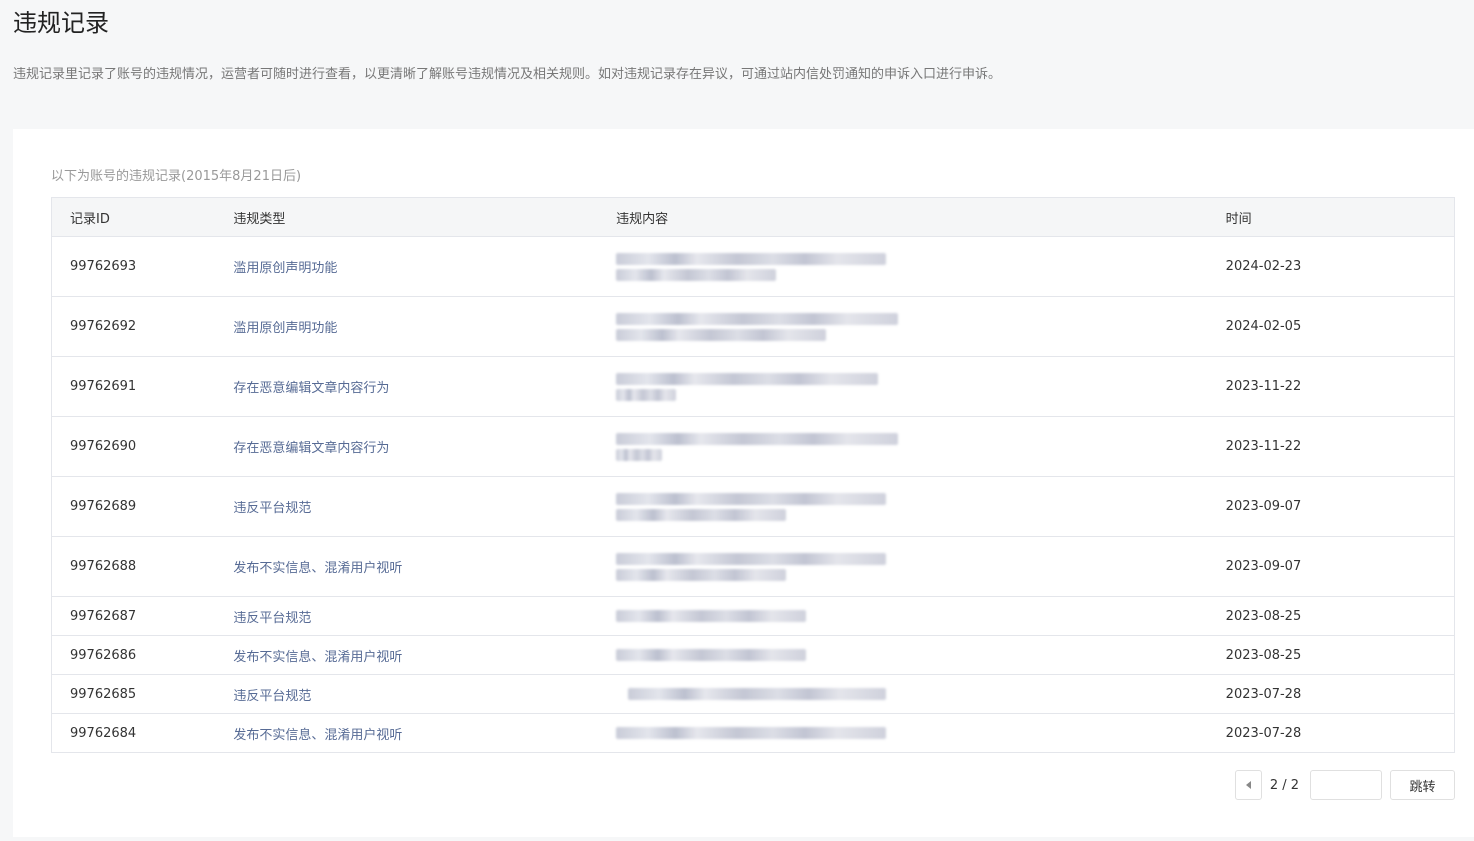  What do you see at coordinates (1340, 266) in the screenshot?
I see `record-time: 2024-02-23` at bounding box center [1340, 266].